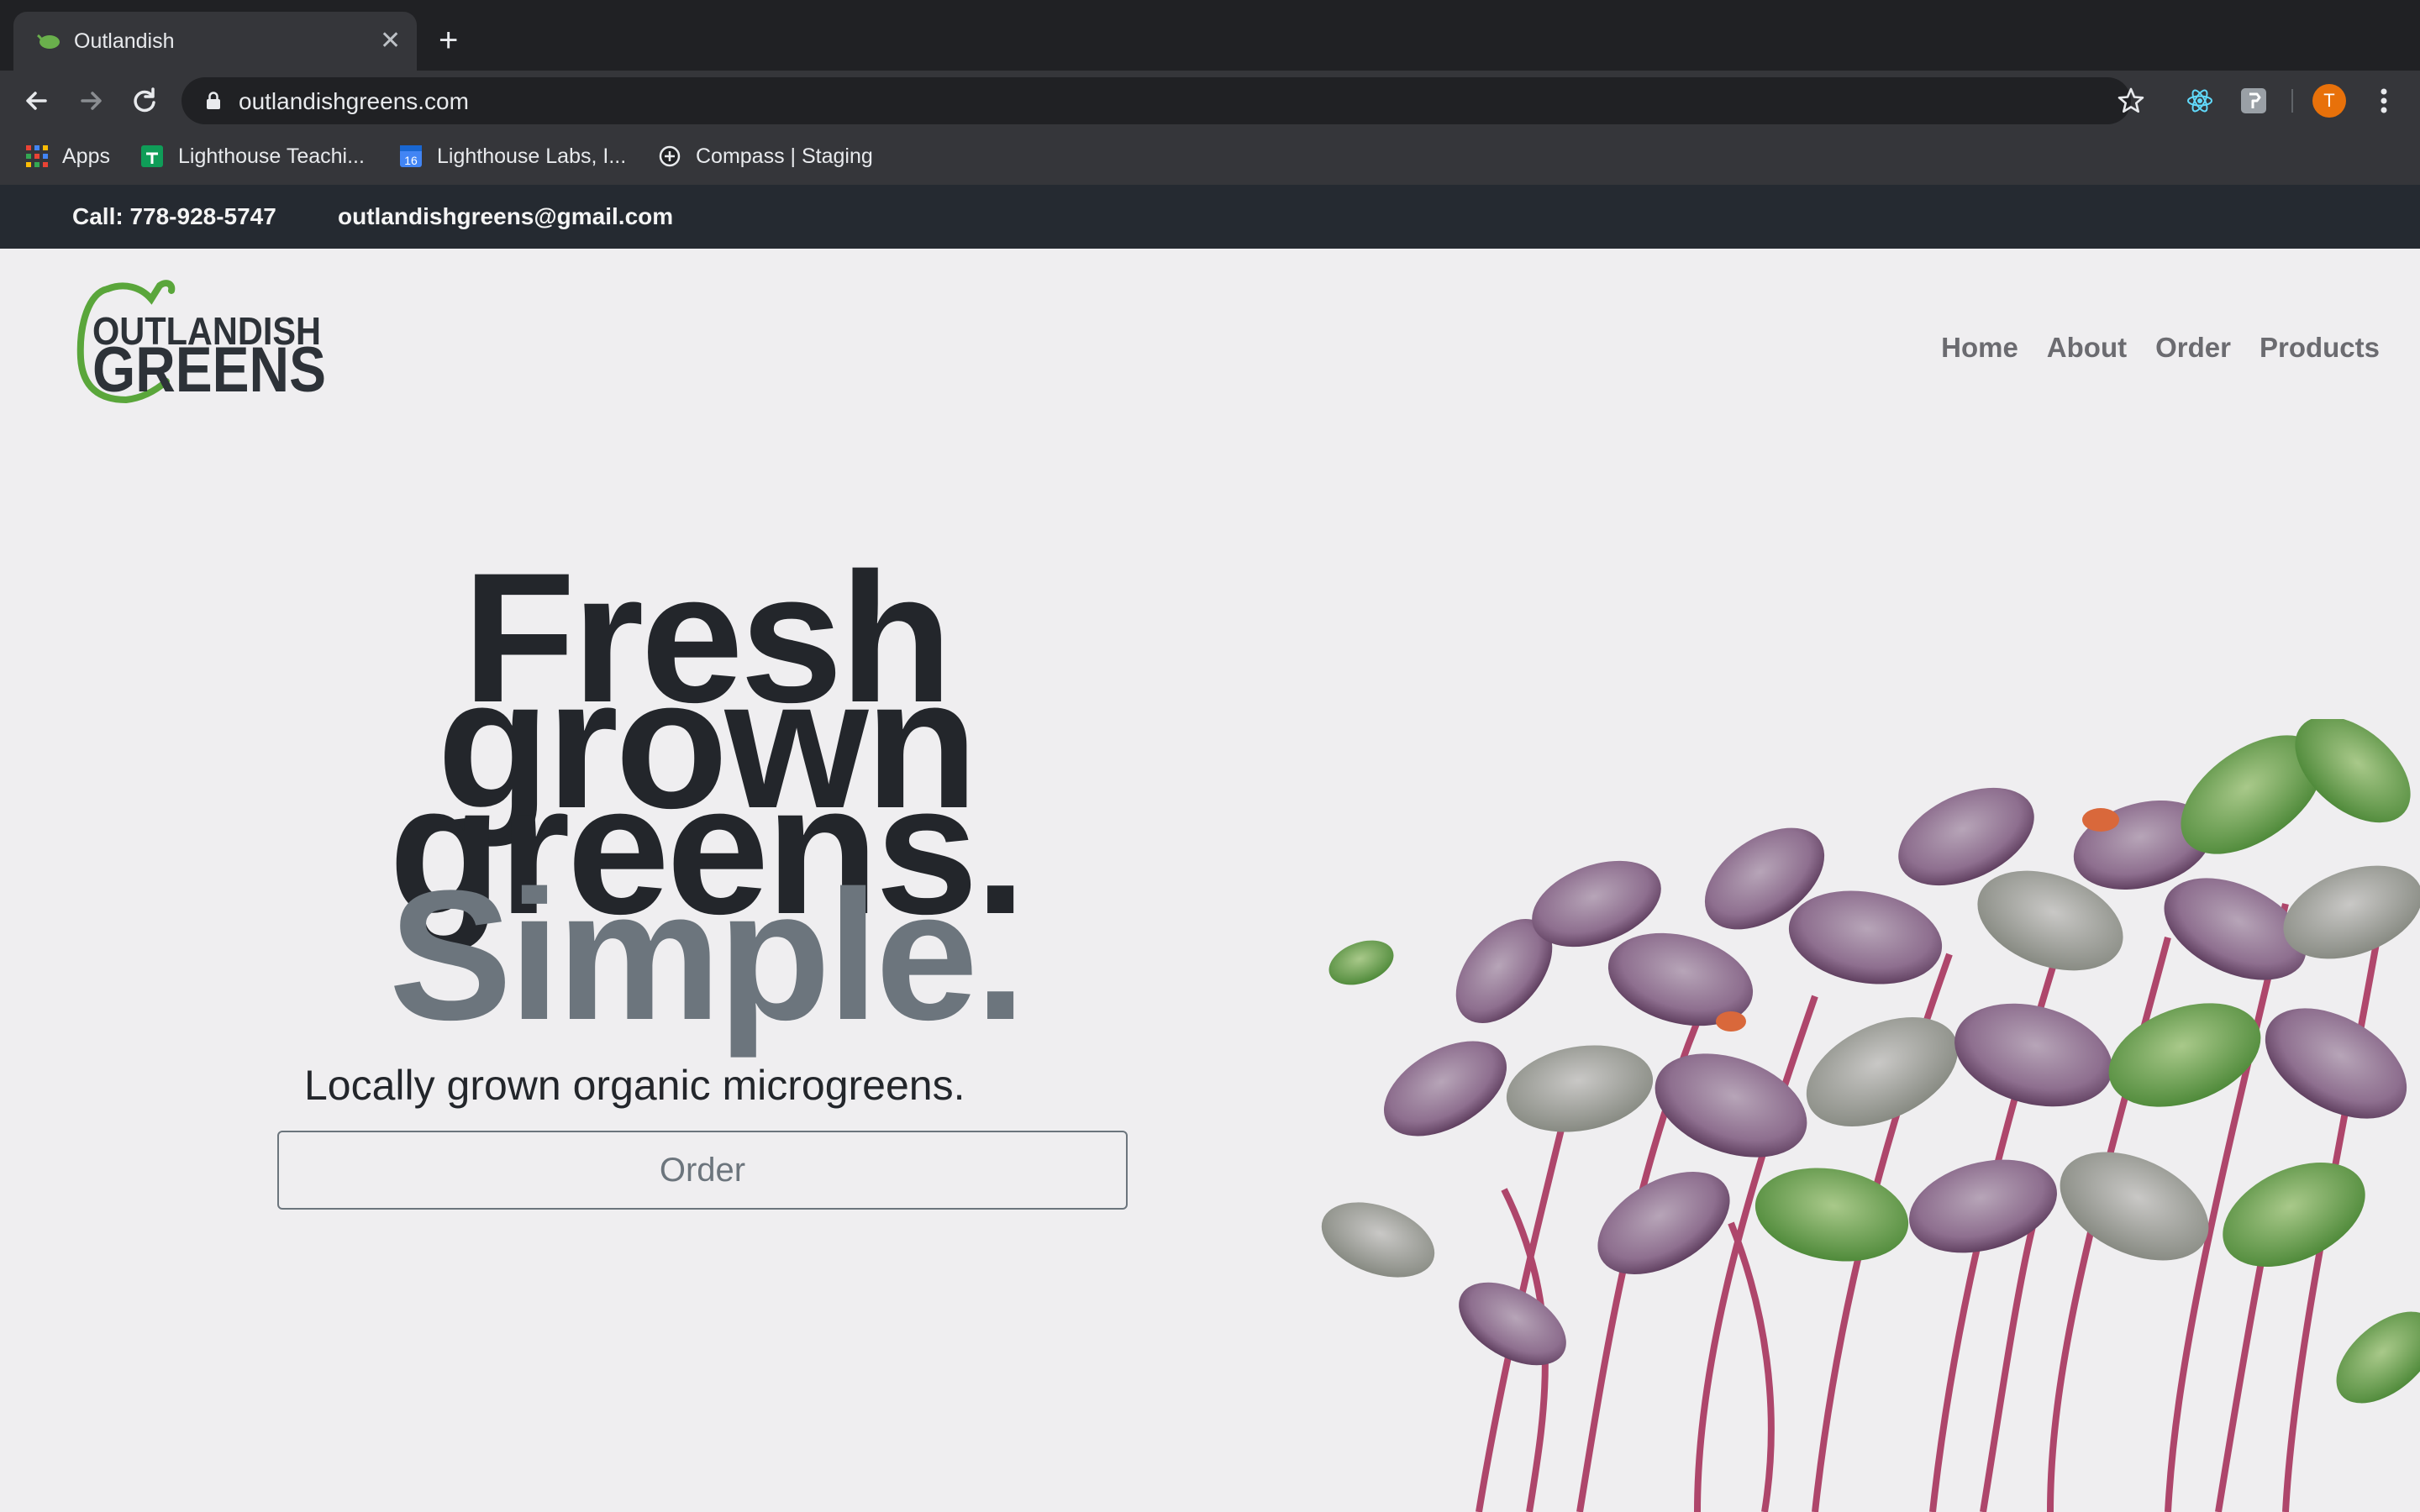  Describe the element at coordinates (670, 156) in the screenshot. I see `compass-icon` at that location.